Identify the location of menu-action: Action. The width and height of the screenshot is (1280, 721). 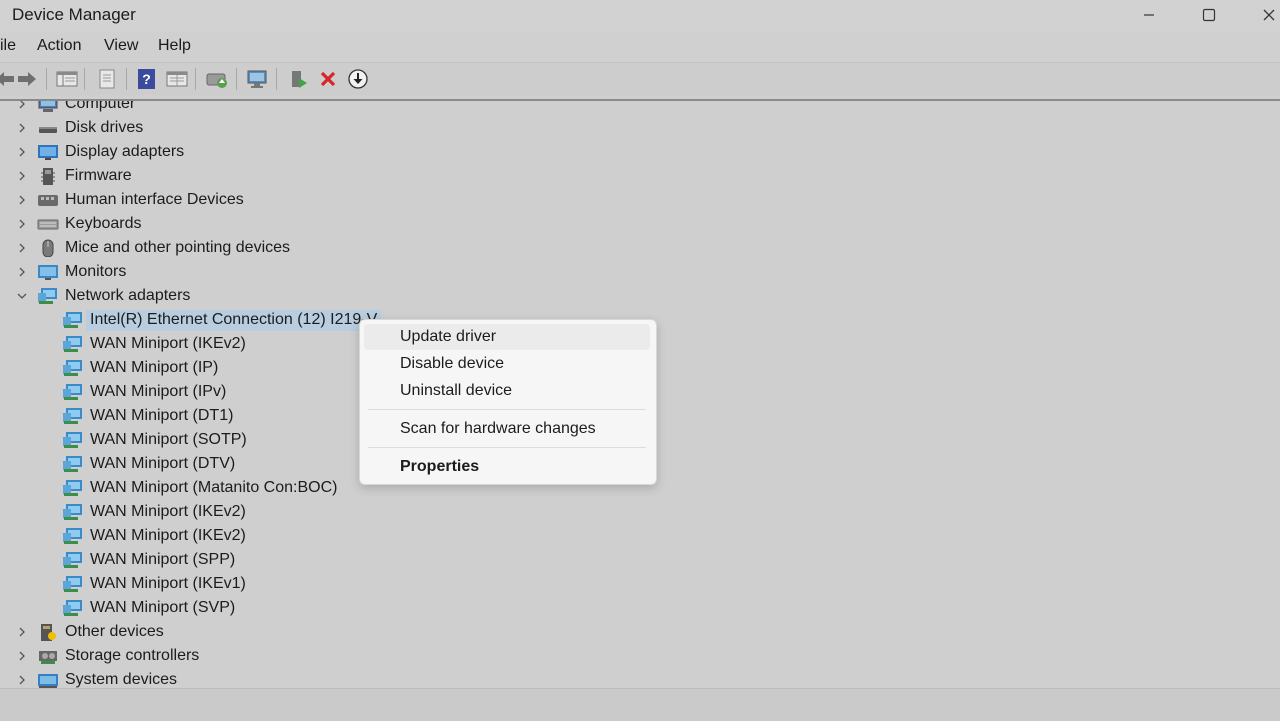
(59, 46).